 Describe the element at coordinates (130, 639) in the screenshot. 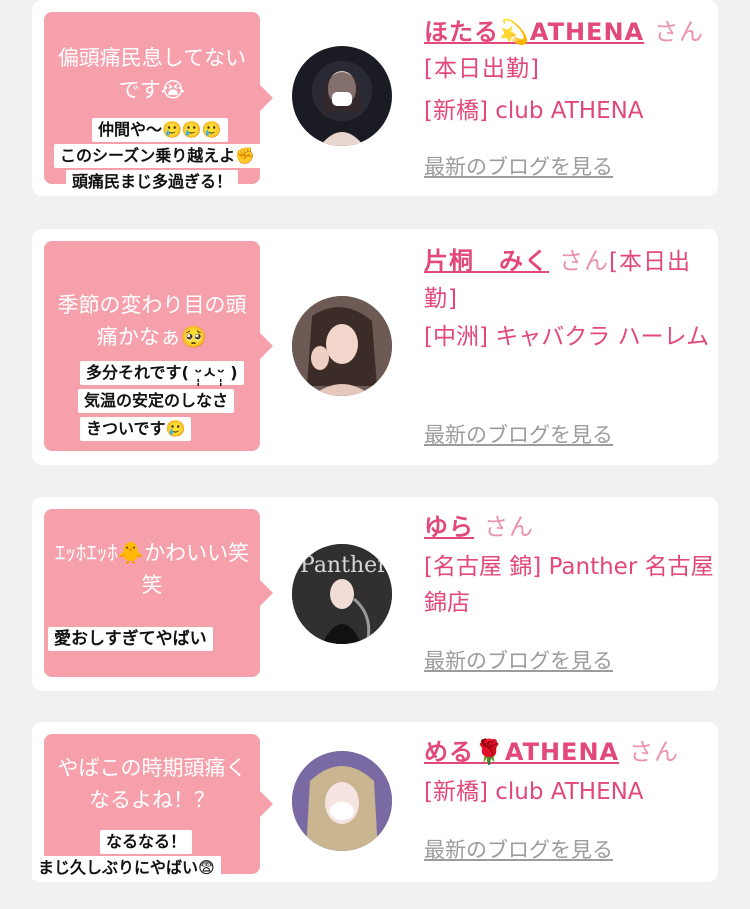

I see `reply-stamp-line: 愛おしすぎてやばい` at that location.